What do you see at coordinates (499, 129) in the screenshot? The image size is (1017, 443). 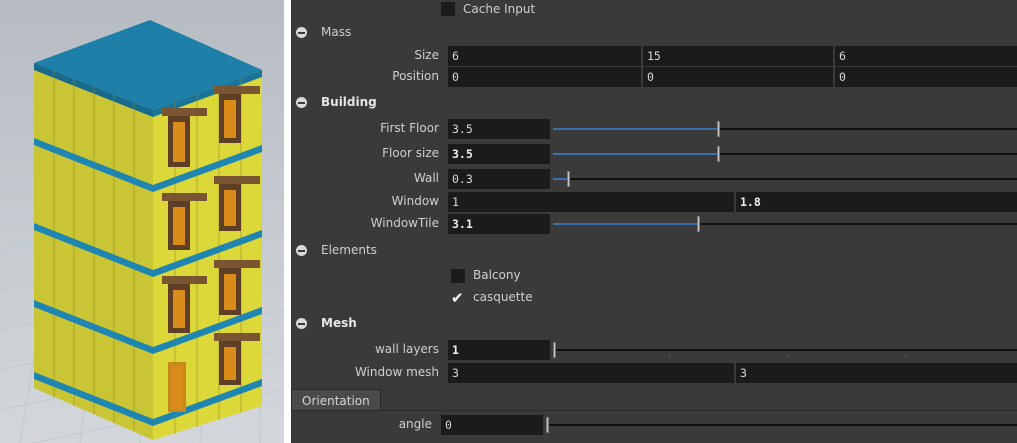 I see `first-floor-field: 3.5` at bounding box center [499, 129].